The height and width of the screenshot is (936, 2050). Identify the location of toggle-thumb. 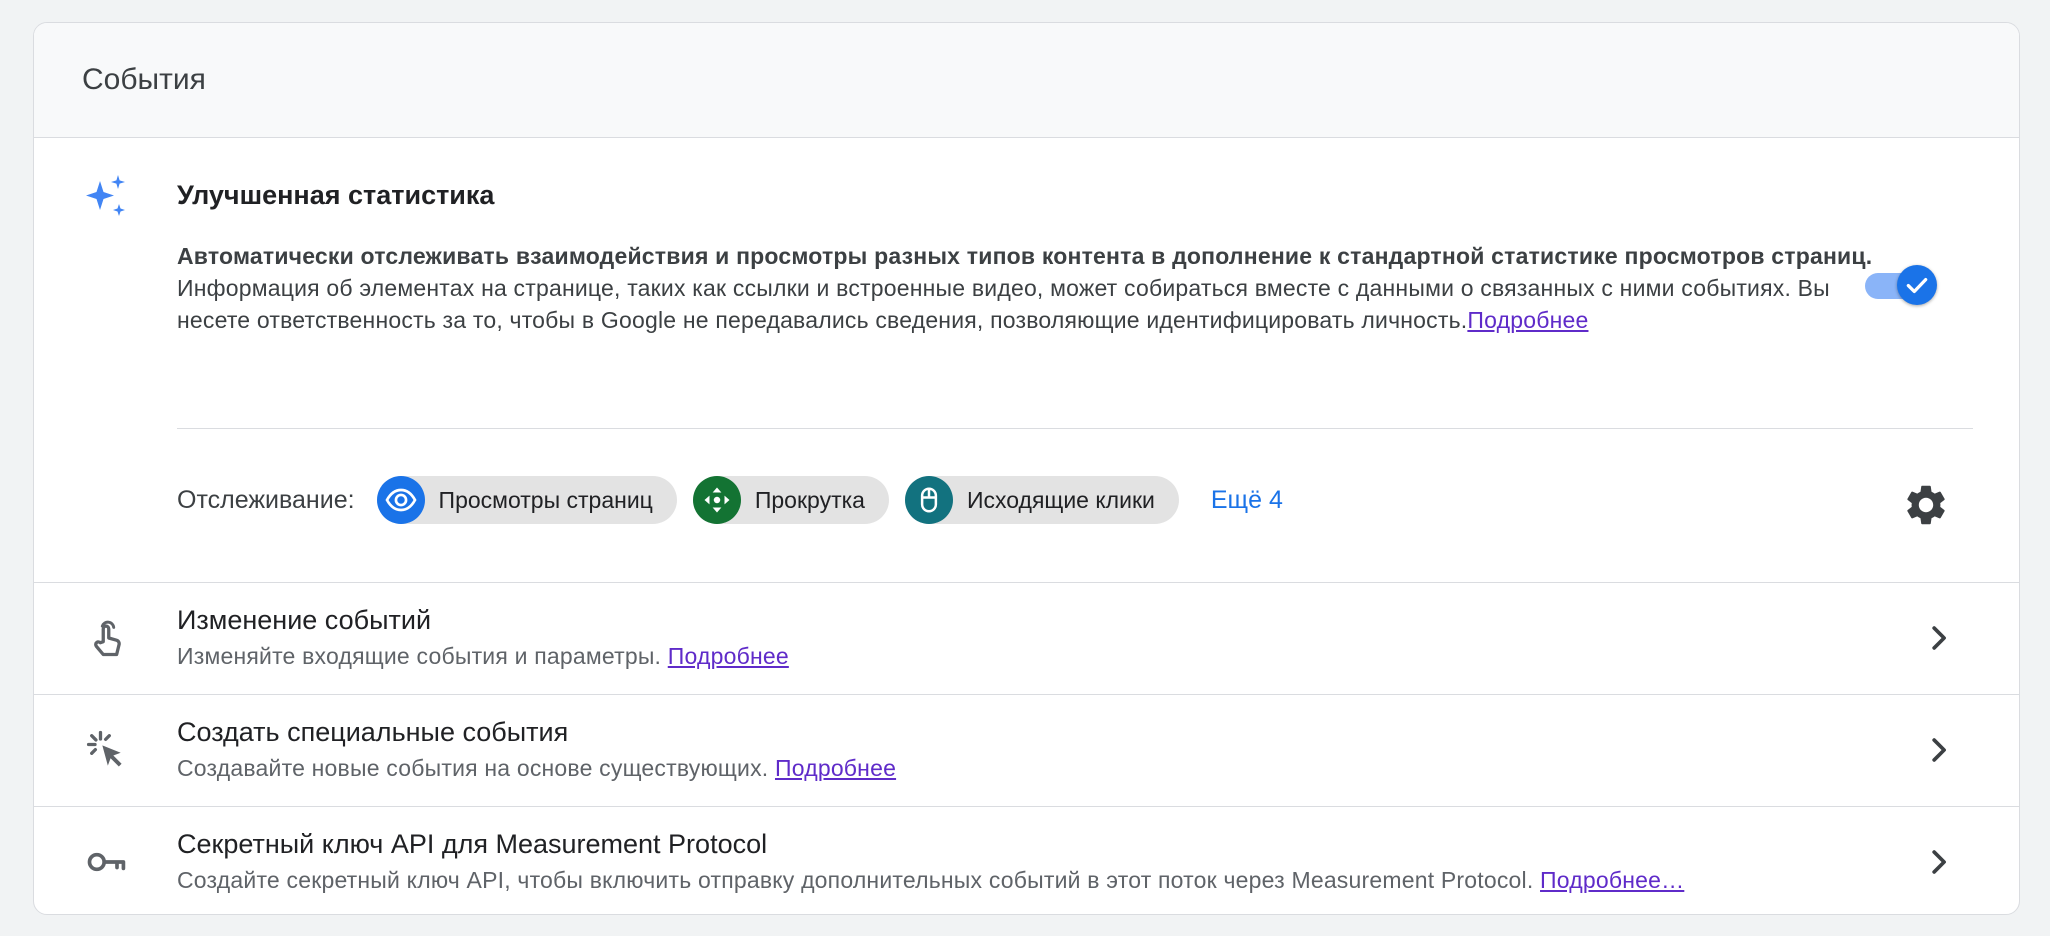
(1917, 285).